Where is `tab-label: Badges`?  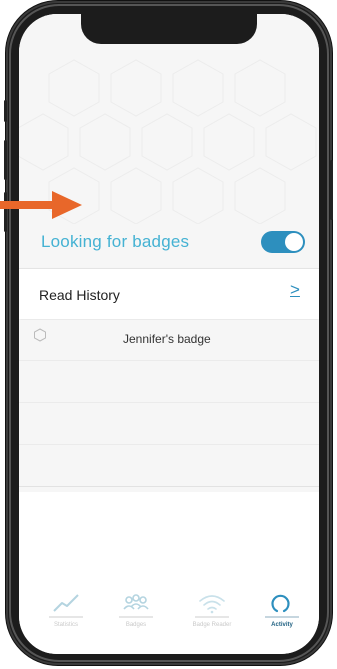 tab-label: Badges is located at coordinates (136, 625).